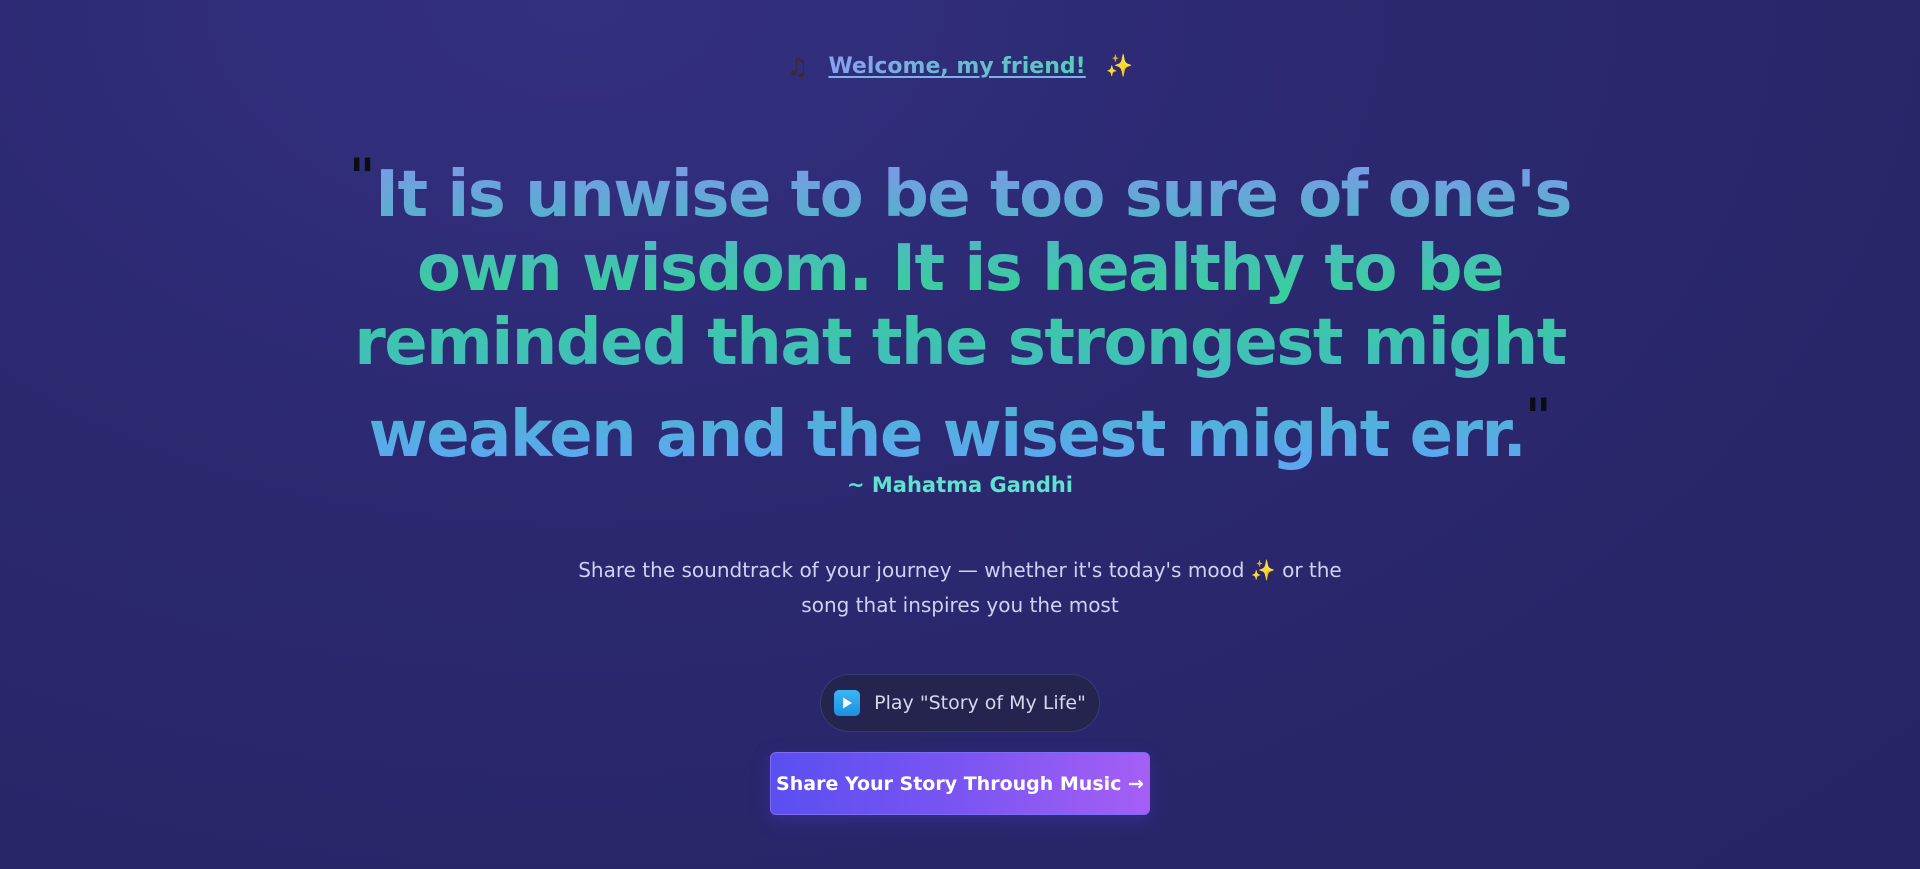 The height and width of the screenshot is (869, 1920). Describe the element at coordinates (980, 703) in the screenshot. I see `play-button-label: Play "Story of My Life"` at that location.